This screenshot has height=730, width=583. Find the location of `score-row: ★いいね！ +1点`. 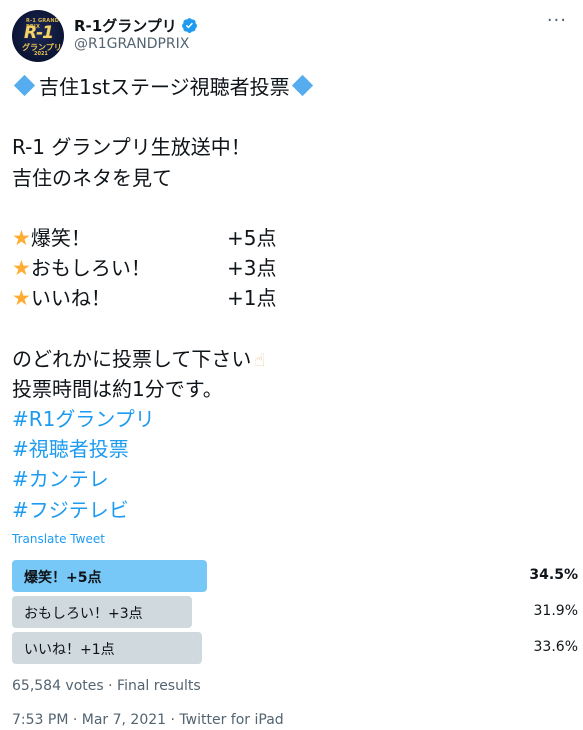

score-row: ★いいね！ +1点 is located at coordinates (292, 298).